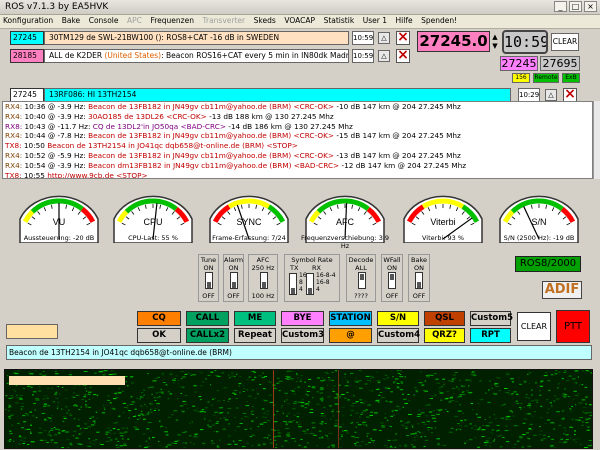  What do you see at coordinates (444, 335) in the screenshot?
I see `macro-qrz-button: QRZ?` at bounding box center [444, 335].